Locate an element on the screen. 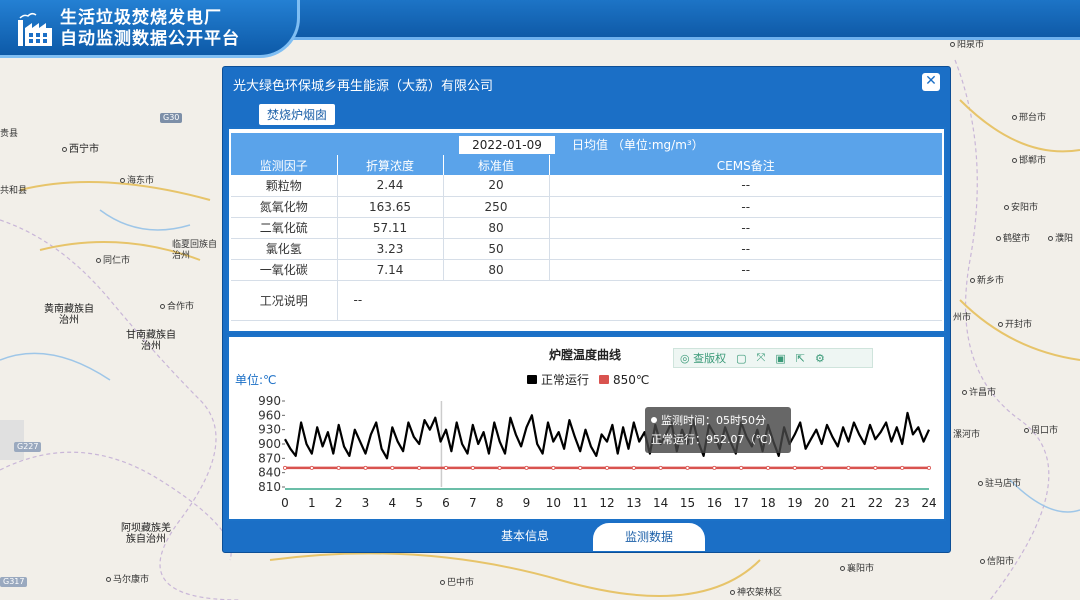 The width and height of the screenshot is (1080, 600). map-label: 许昌市 is located at coordinates (979, 393).